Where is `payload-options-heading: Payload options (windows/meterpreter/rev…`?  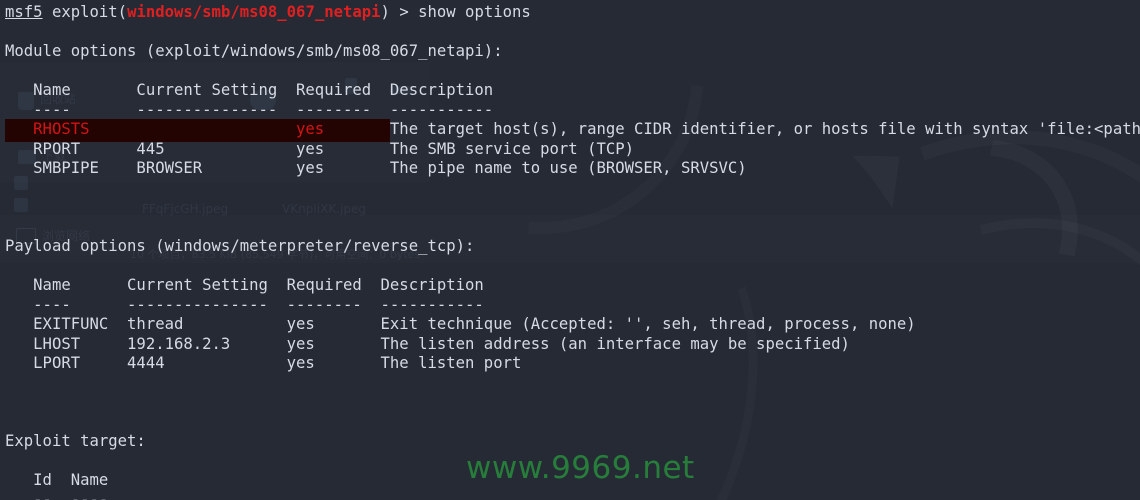
payload-options-heading: Payload options (windows/meterpreter/rev… is located at coordinates (240, 246).